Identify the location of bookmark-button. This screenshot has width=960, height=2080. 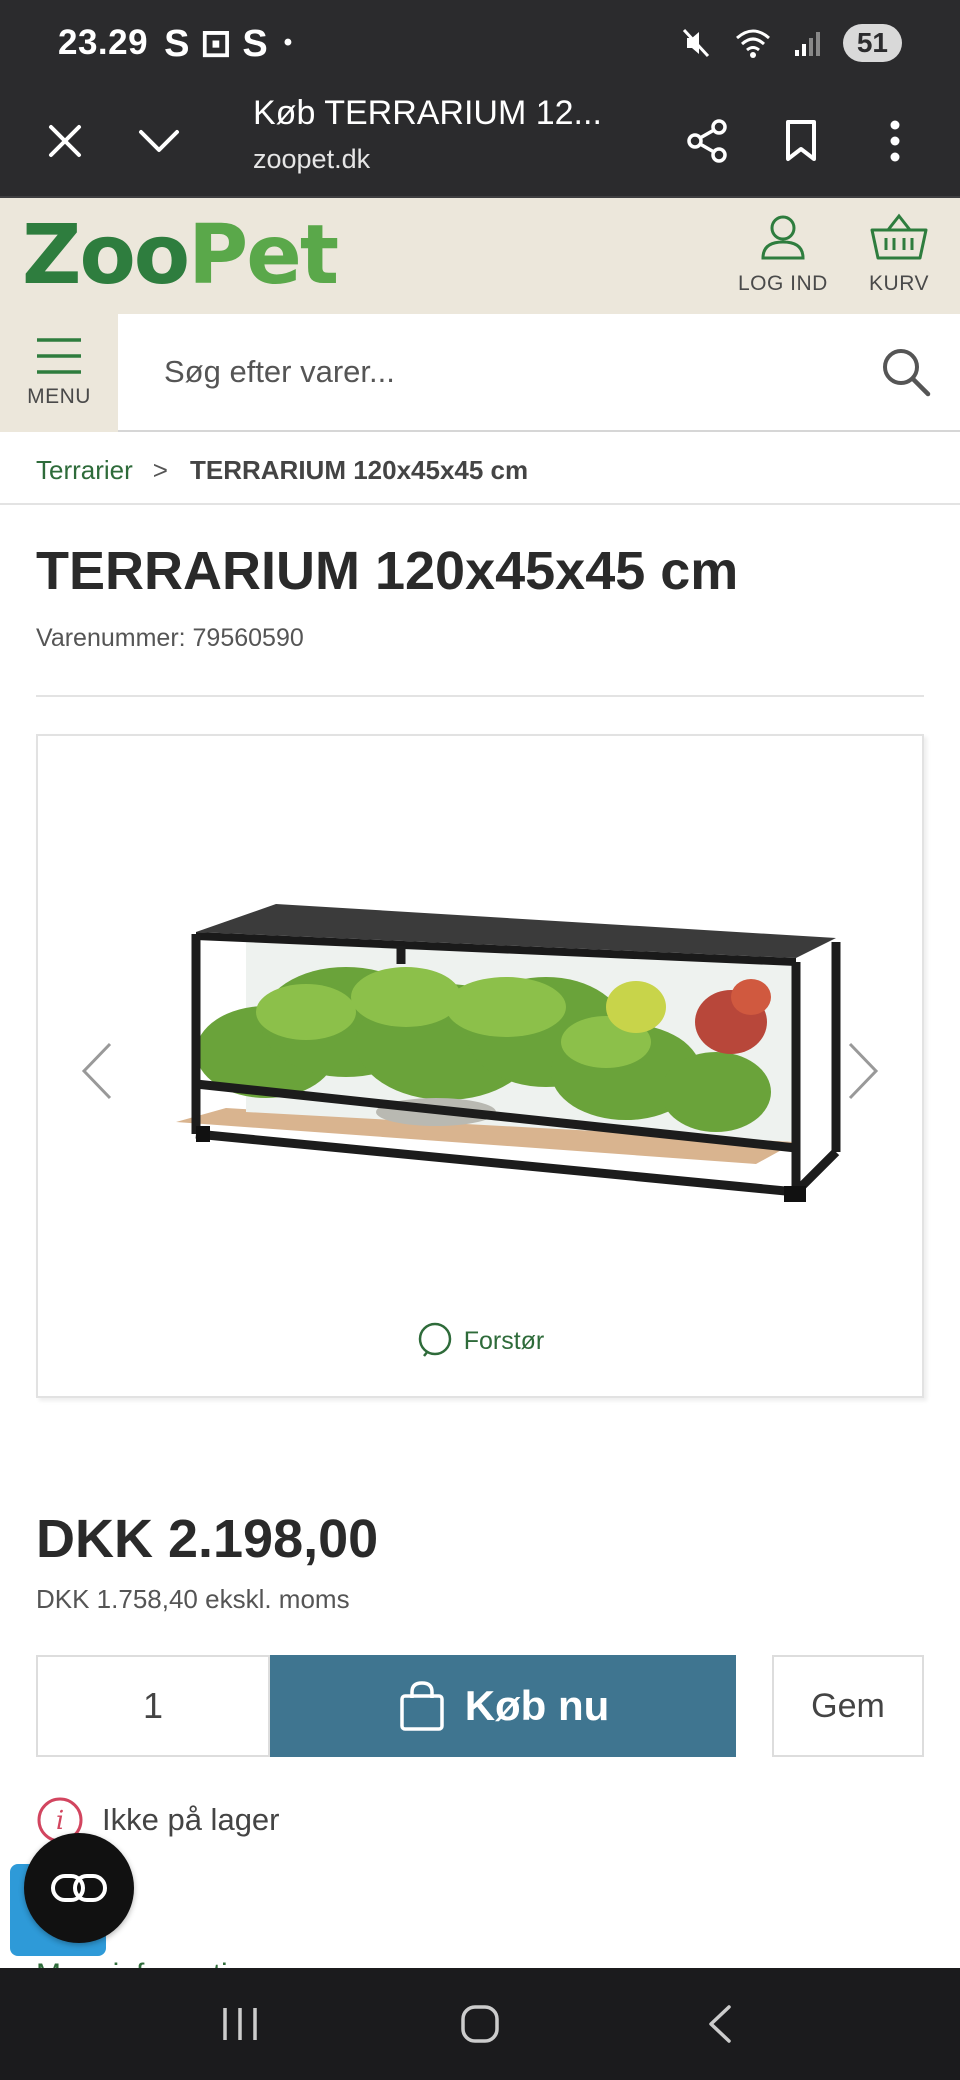
(801, 141).